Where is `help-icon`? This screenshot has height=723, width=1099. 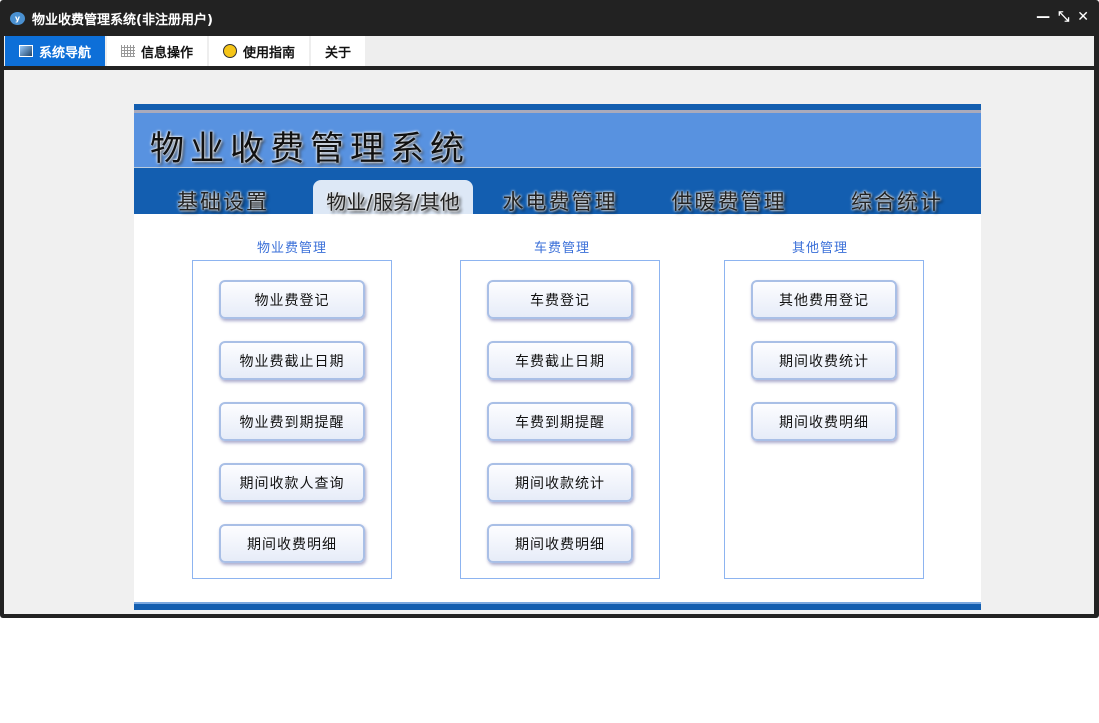 help-icon is located at coordinates (230, 51).